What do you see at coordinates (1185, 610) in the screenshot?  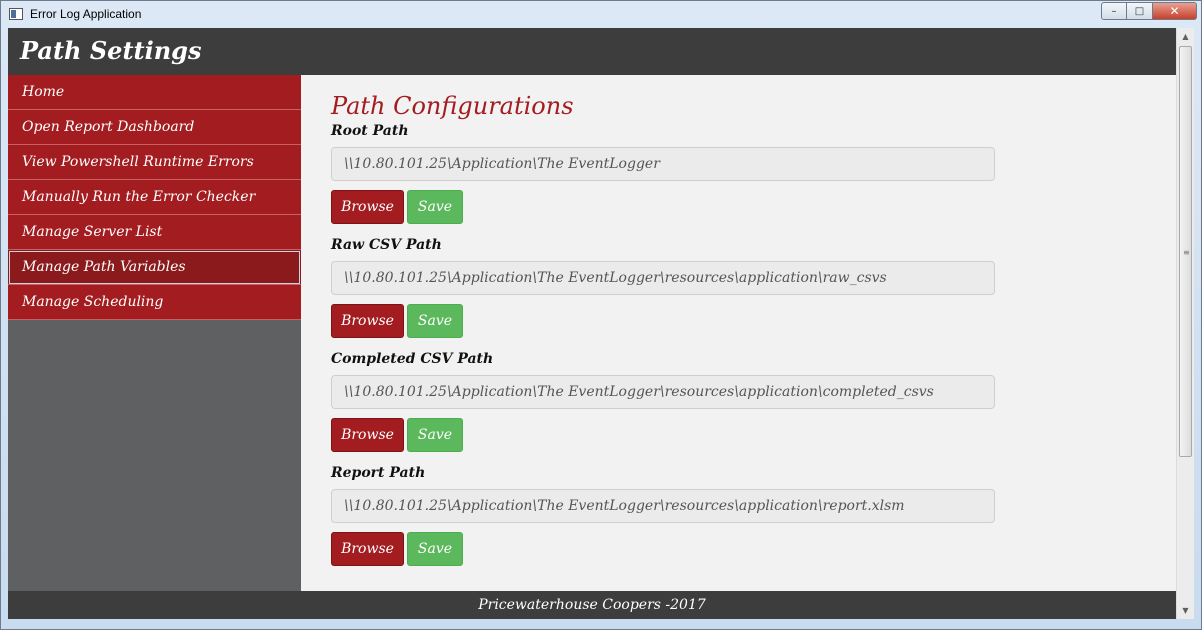 I see `scroll-down-icon: ▼` at bounding box center [1185, 610].